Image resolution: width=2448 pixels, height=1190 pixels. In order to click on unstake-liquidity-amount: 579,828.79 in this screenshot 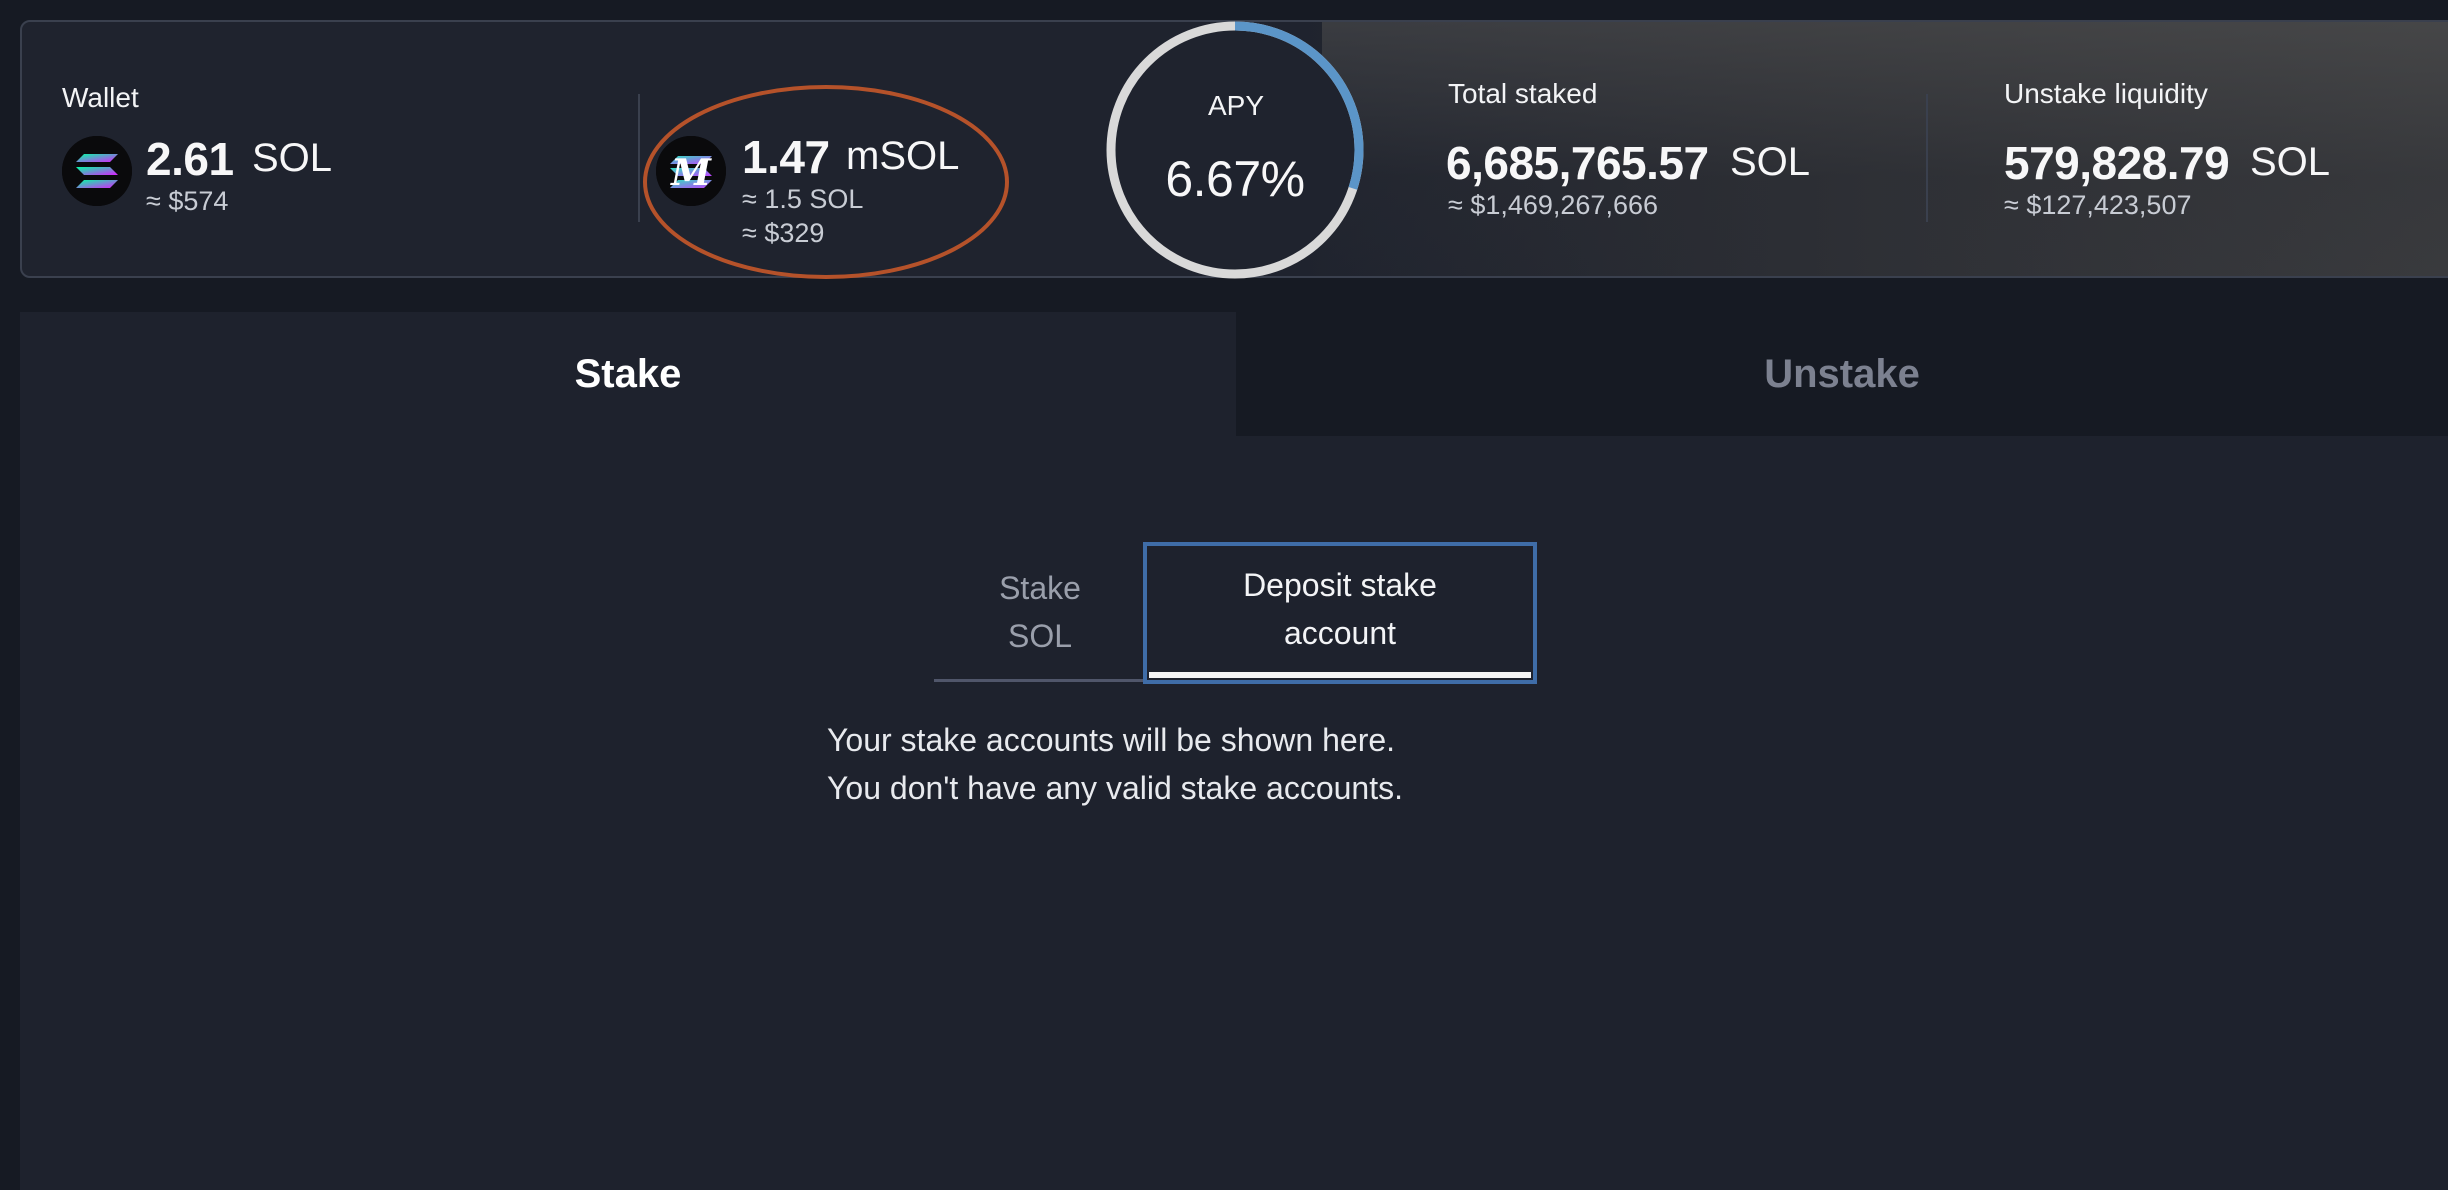, I will do `click(2117, 163)`.